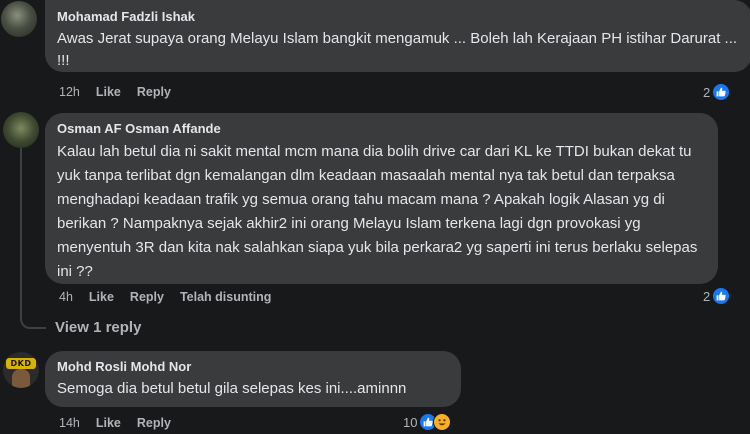 Image resolution: width=750 pixels, height=434 pixels. What do you see at coordinates (410, 422) in the screenshot?
I see `reaction-count: 10` at bounding box center [410, 422].